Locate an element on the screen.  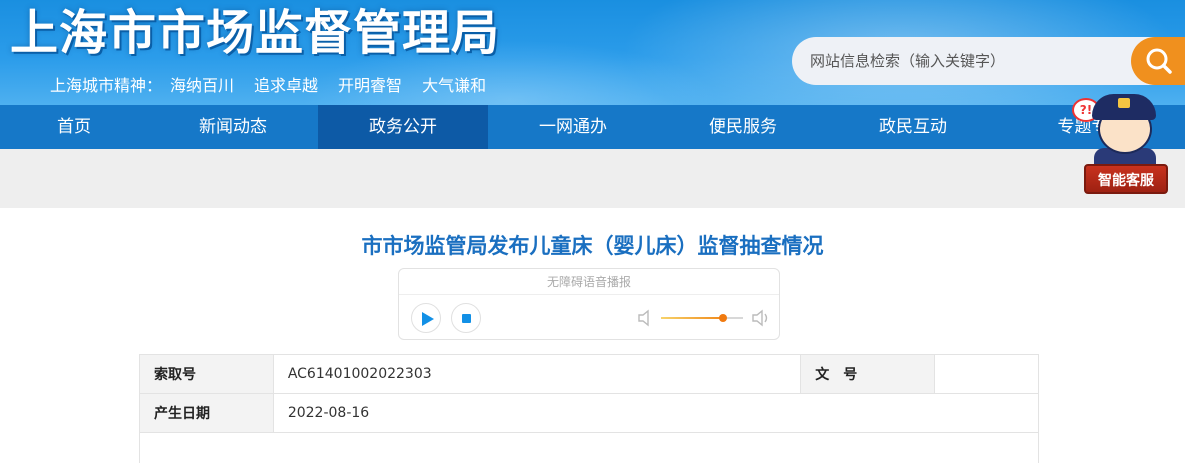
city-slogan: 上海城市精神： 海纳百川 追求卓越 开明睿智 大气谦和 is located at coordinates (268, 84).